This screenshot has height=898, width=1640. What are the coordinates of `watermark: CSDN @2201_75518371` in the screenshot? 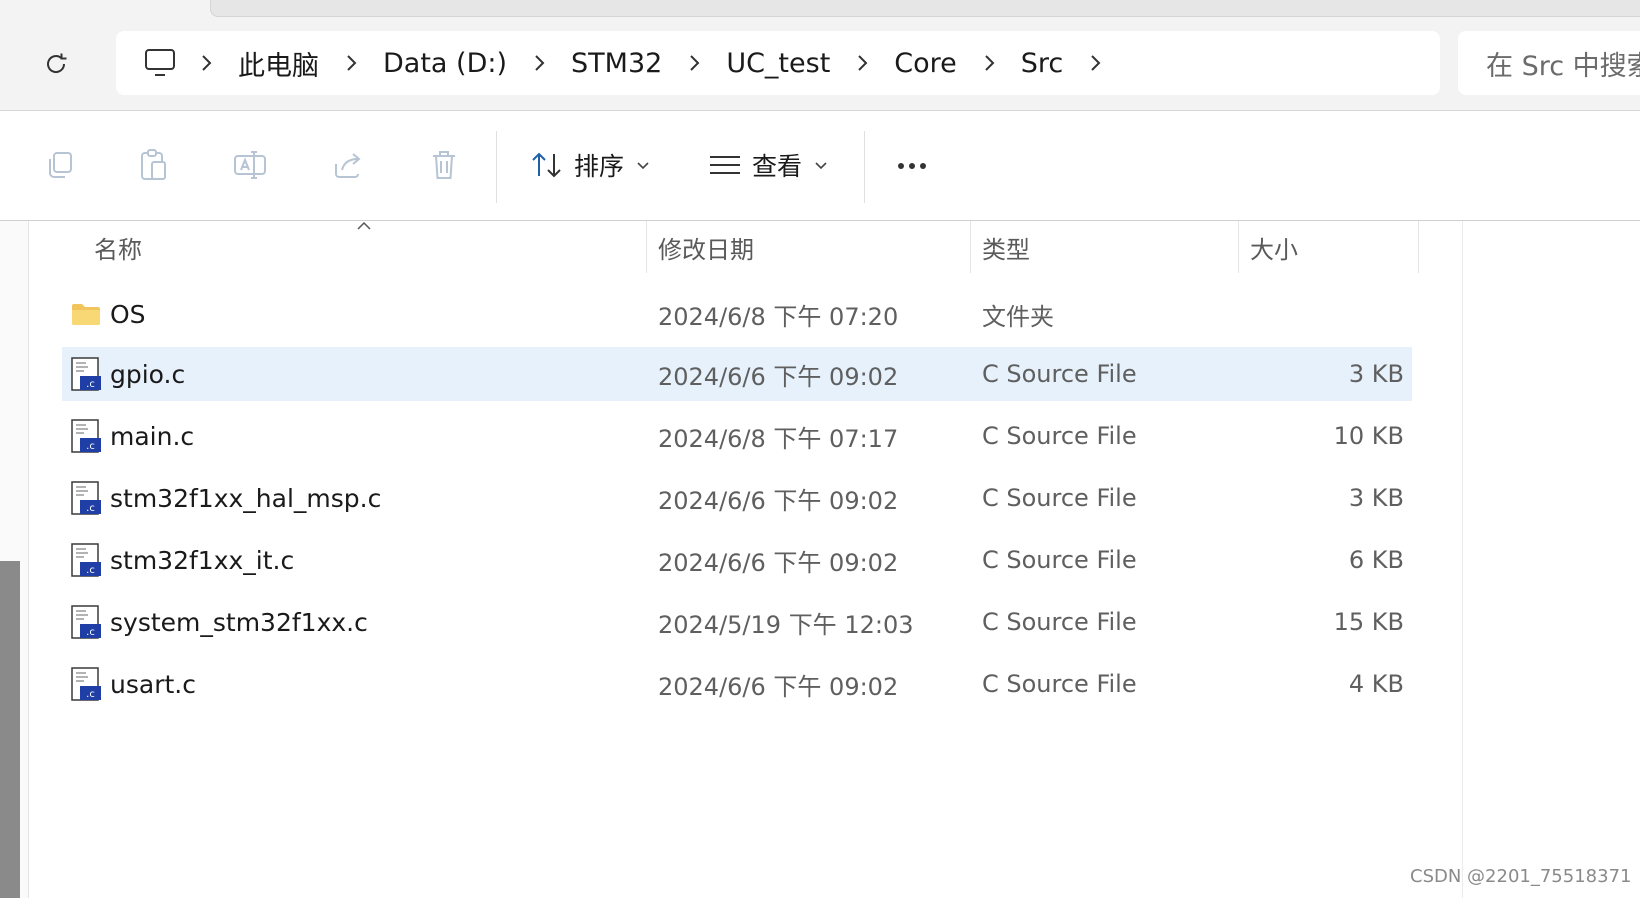 It's located at (1521, 876).